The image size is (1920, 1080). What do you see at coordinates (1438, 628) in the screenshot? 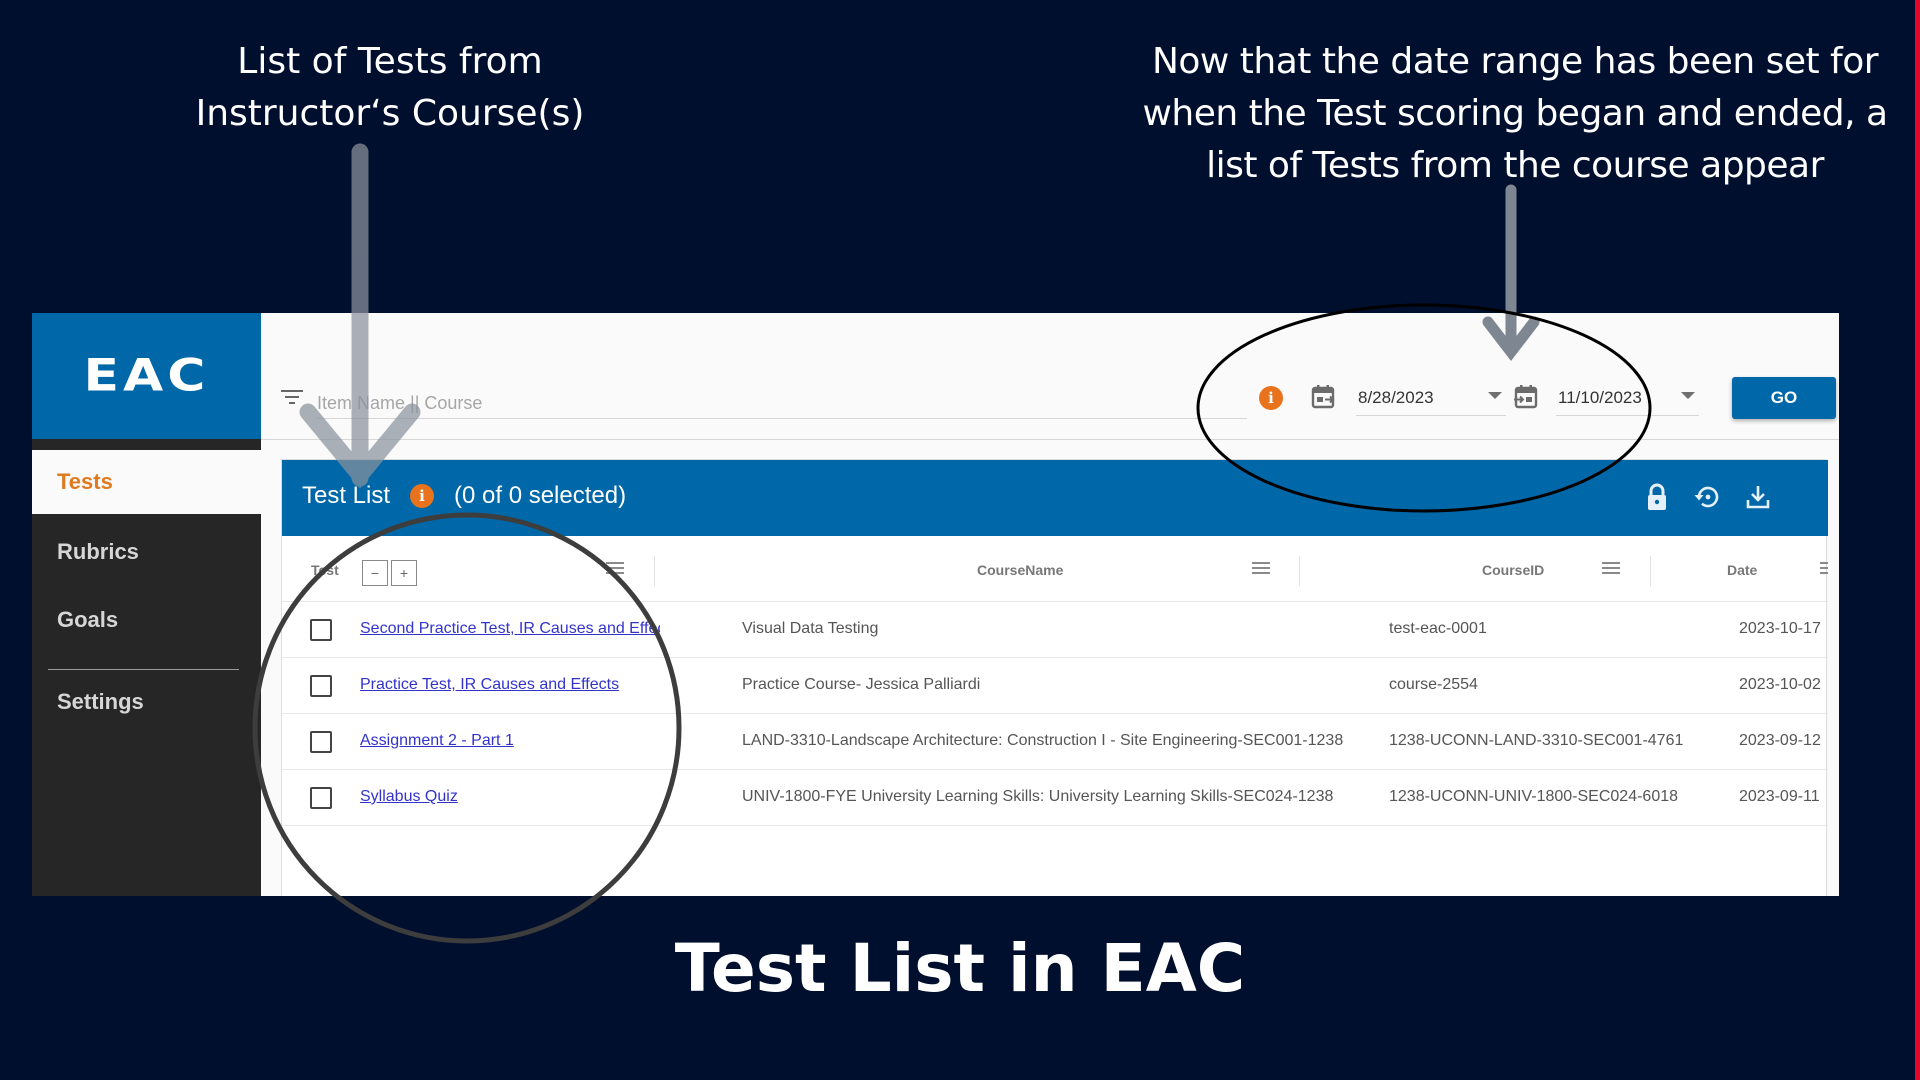
I see `course-id-cell: test-eac-0001` at bounding box center [1438, 628].